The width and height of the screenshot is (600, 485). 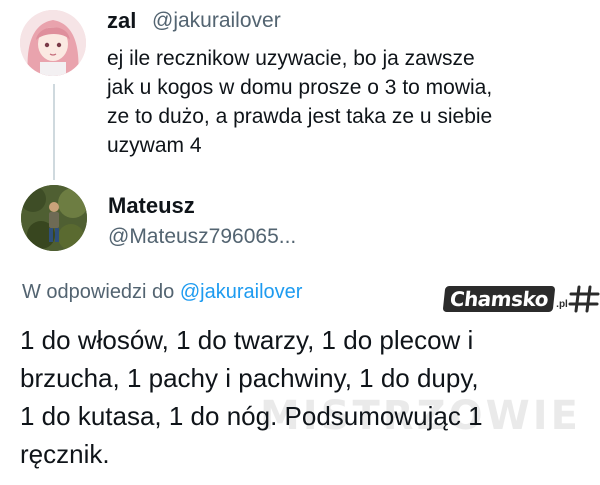 What do you see at coordinates (98, 292) in the screenshot?
I see `replying-to-prefix: W odpowiedzi do` at bounding box center [98, 292].